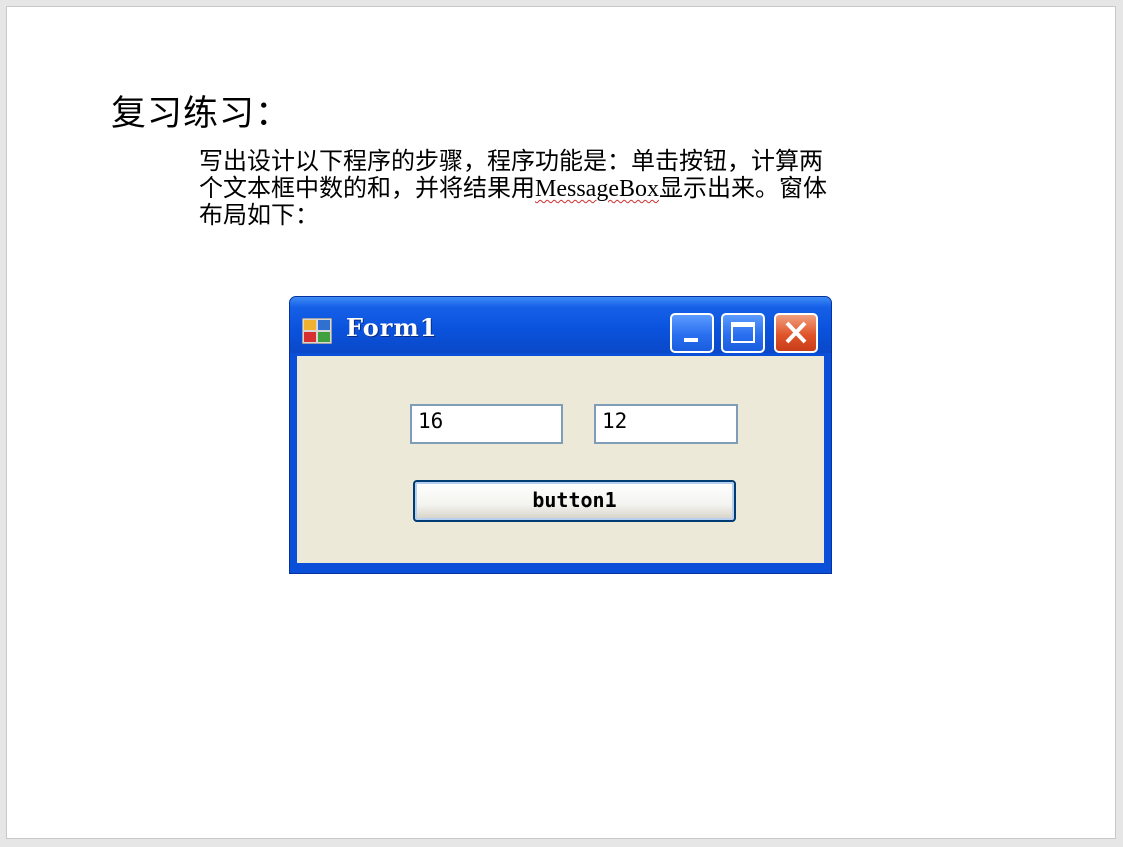 The image size is (1123, 847). Describe the element at coordinates (560, 459) in the screenshot. I see `form-client-area: 16 12 button1` at that location.